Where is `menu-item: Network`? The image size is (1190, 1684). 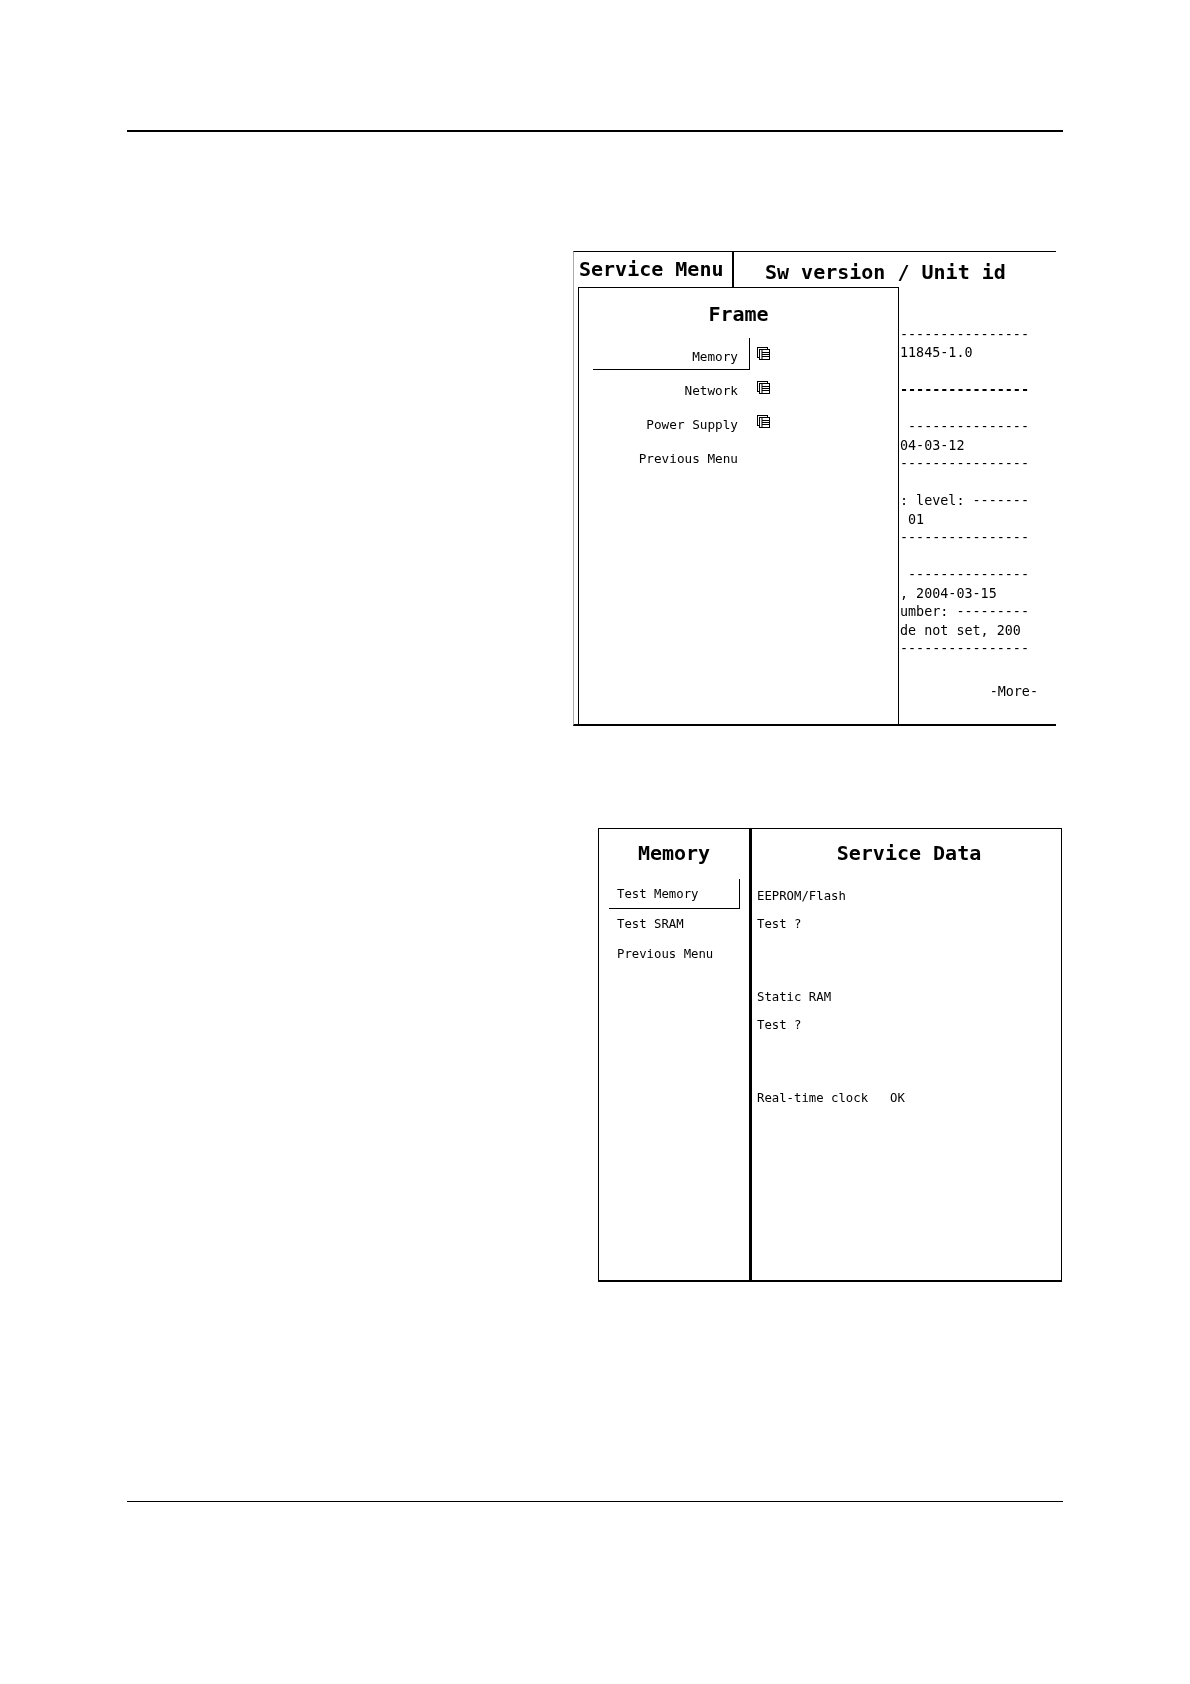
menu-item: Network is located at coordinates (671, 387).